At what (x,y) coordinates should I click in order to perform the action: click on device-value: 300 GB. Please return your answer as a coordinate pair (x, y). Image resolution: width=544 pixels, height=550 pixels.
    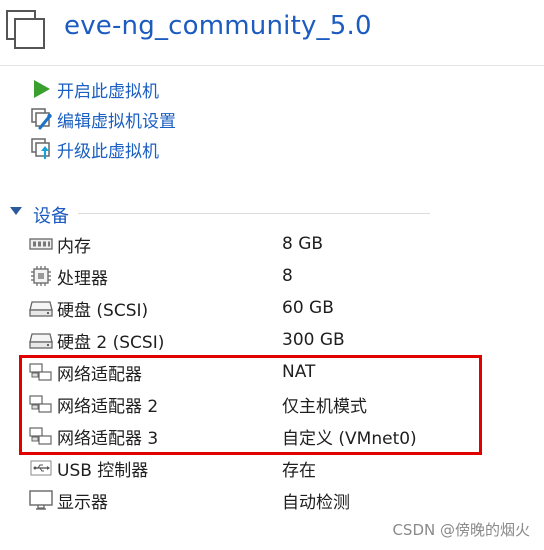
    Looking at the image, I should click on (313, 340).